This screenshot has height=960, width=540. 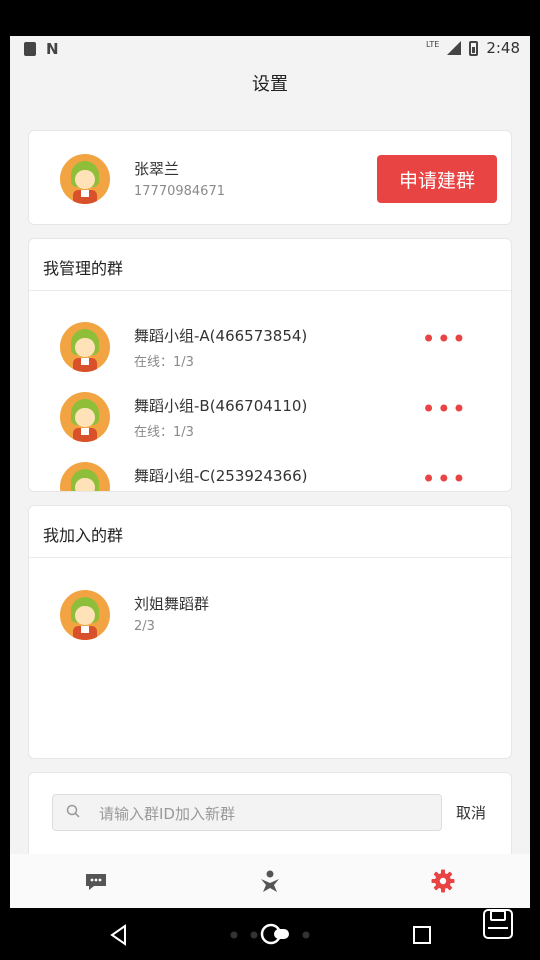 What do you see at coordinates (471, 812) in the screenshot?
I see `cancel-button: 取消` at bounding box center [471, 812].